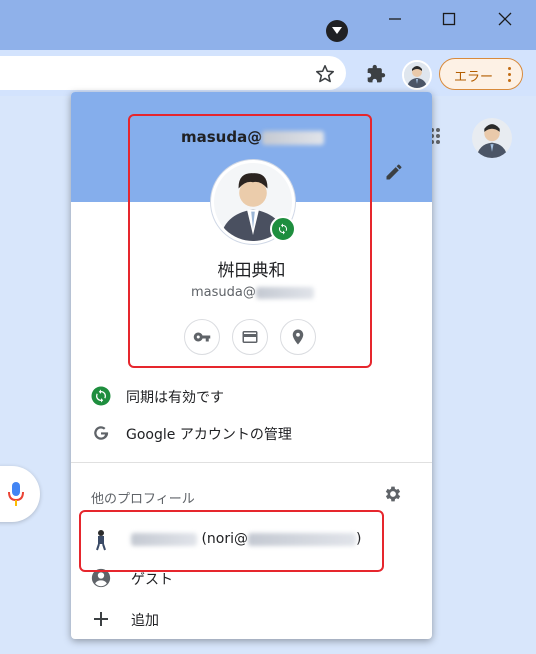  I want to click on edit-profile-button, so click(394, 172).